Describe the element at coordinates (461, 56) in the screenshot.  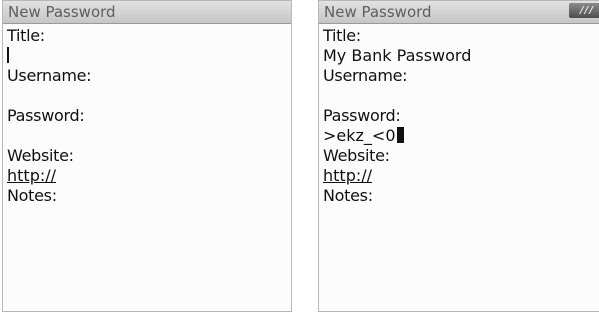
I see `title-field: My Bank Password` at that location.